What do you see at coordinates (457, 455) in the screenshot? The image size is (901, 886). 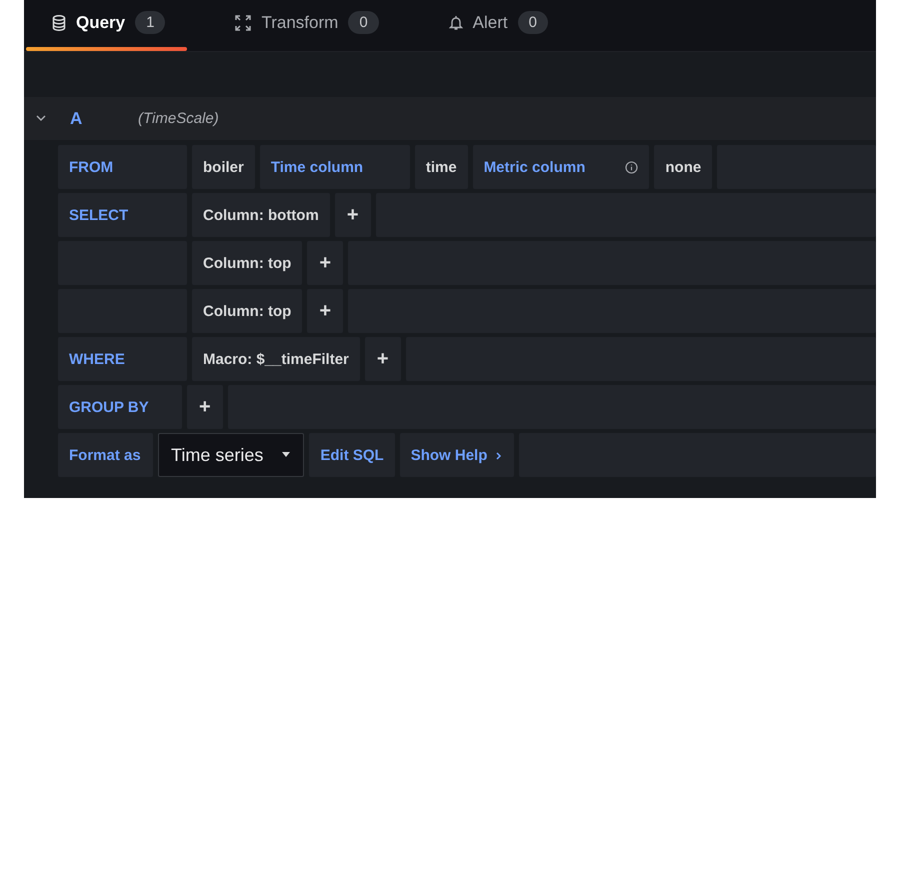 I see `show-help-button: Show Help` at bounding box center [457, 455].